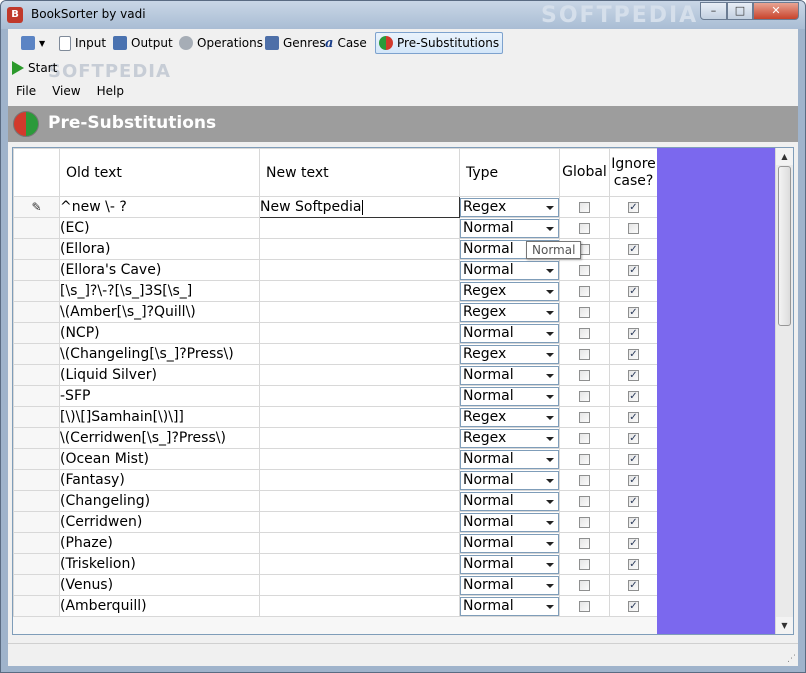 Image resolution: width=806 pixels, height=673 pixels. What do you see at coordinates (335, 396) in the screenshot?
I see `table-row: -SFP Normal ✓` at bounding box center [335, 396].